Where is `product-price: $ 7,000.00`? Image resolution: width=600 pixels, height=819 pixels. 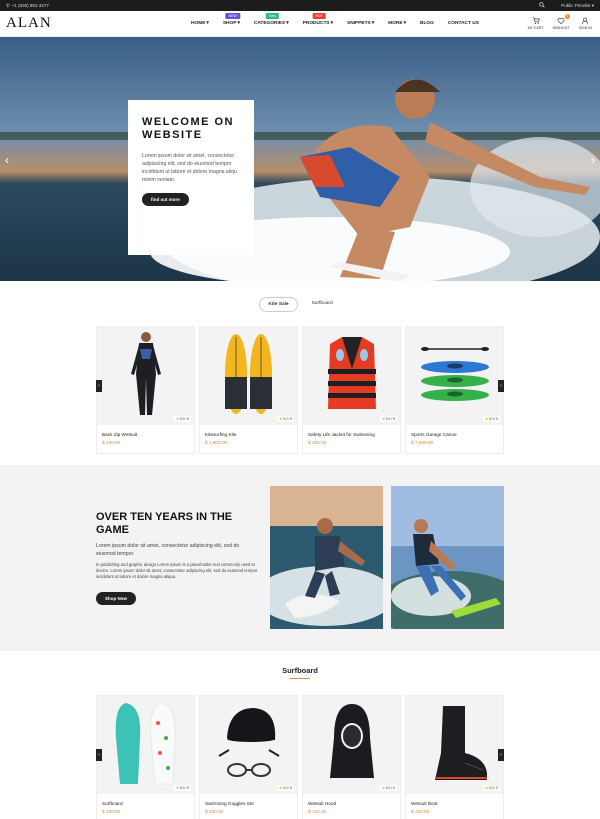 product-price: $ 7,000.00 is located at coordinates (422, 442).